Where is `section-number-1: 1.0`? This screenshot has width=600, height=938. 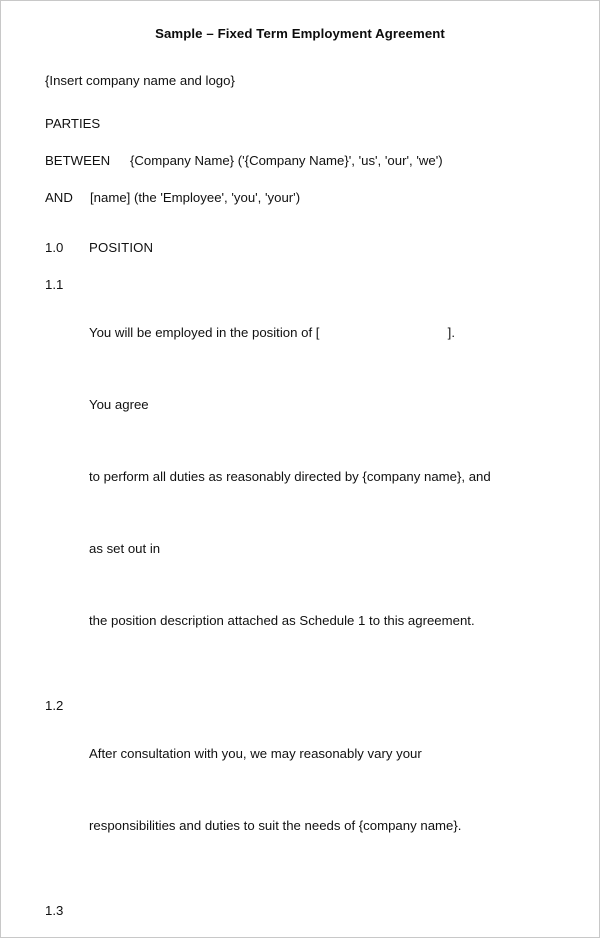
section-number-1: 1.0 is located at coordinates (54, 247).